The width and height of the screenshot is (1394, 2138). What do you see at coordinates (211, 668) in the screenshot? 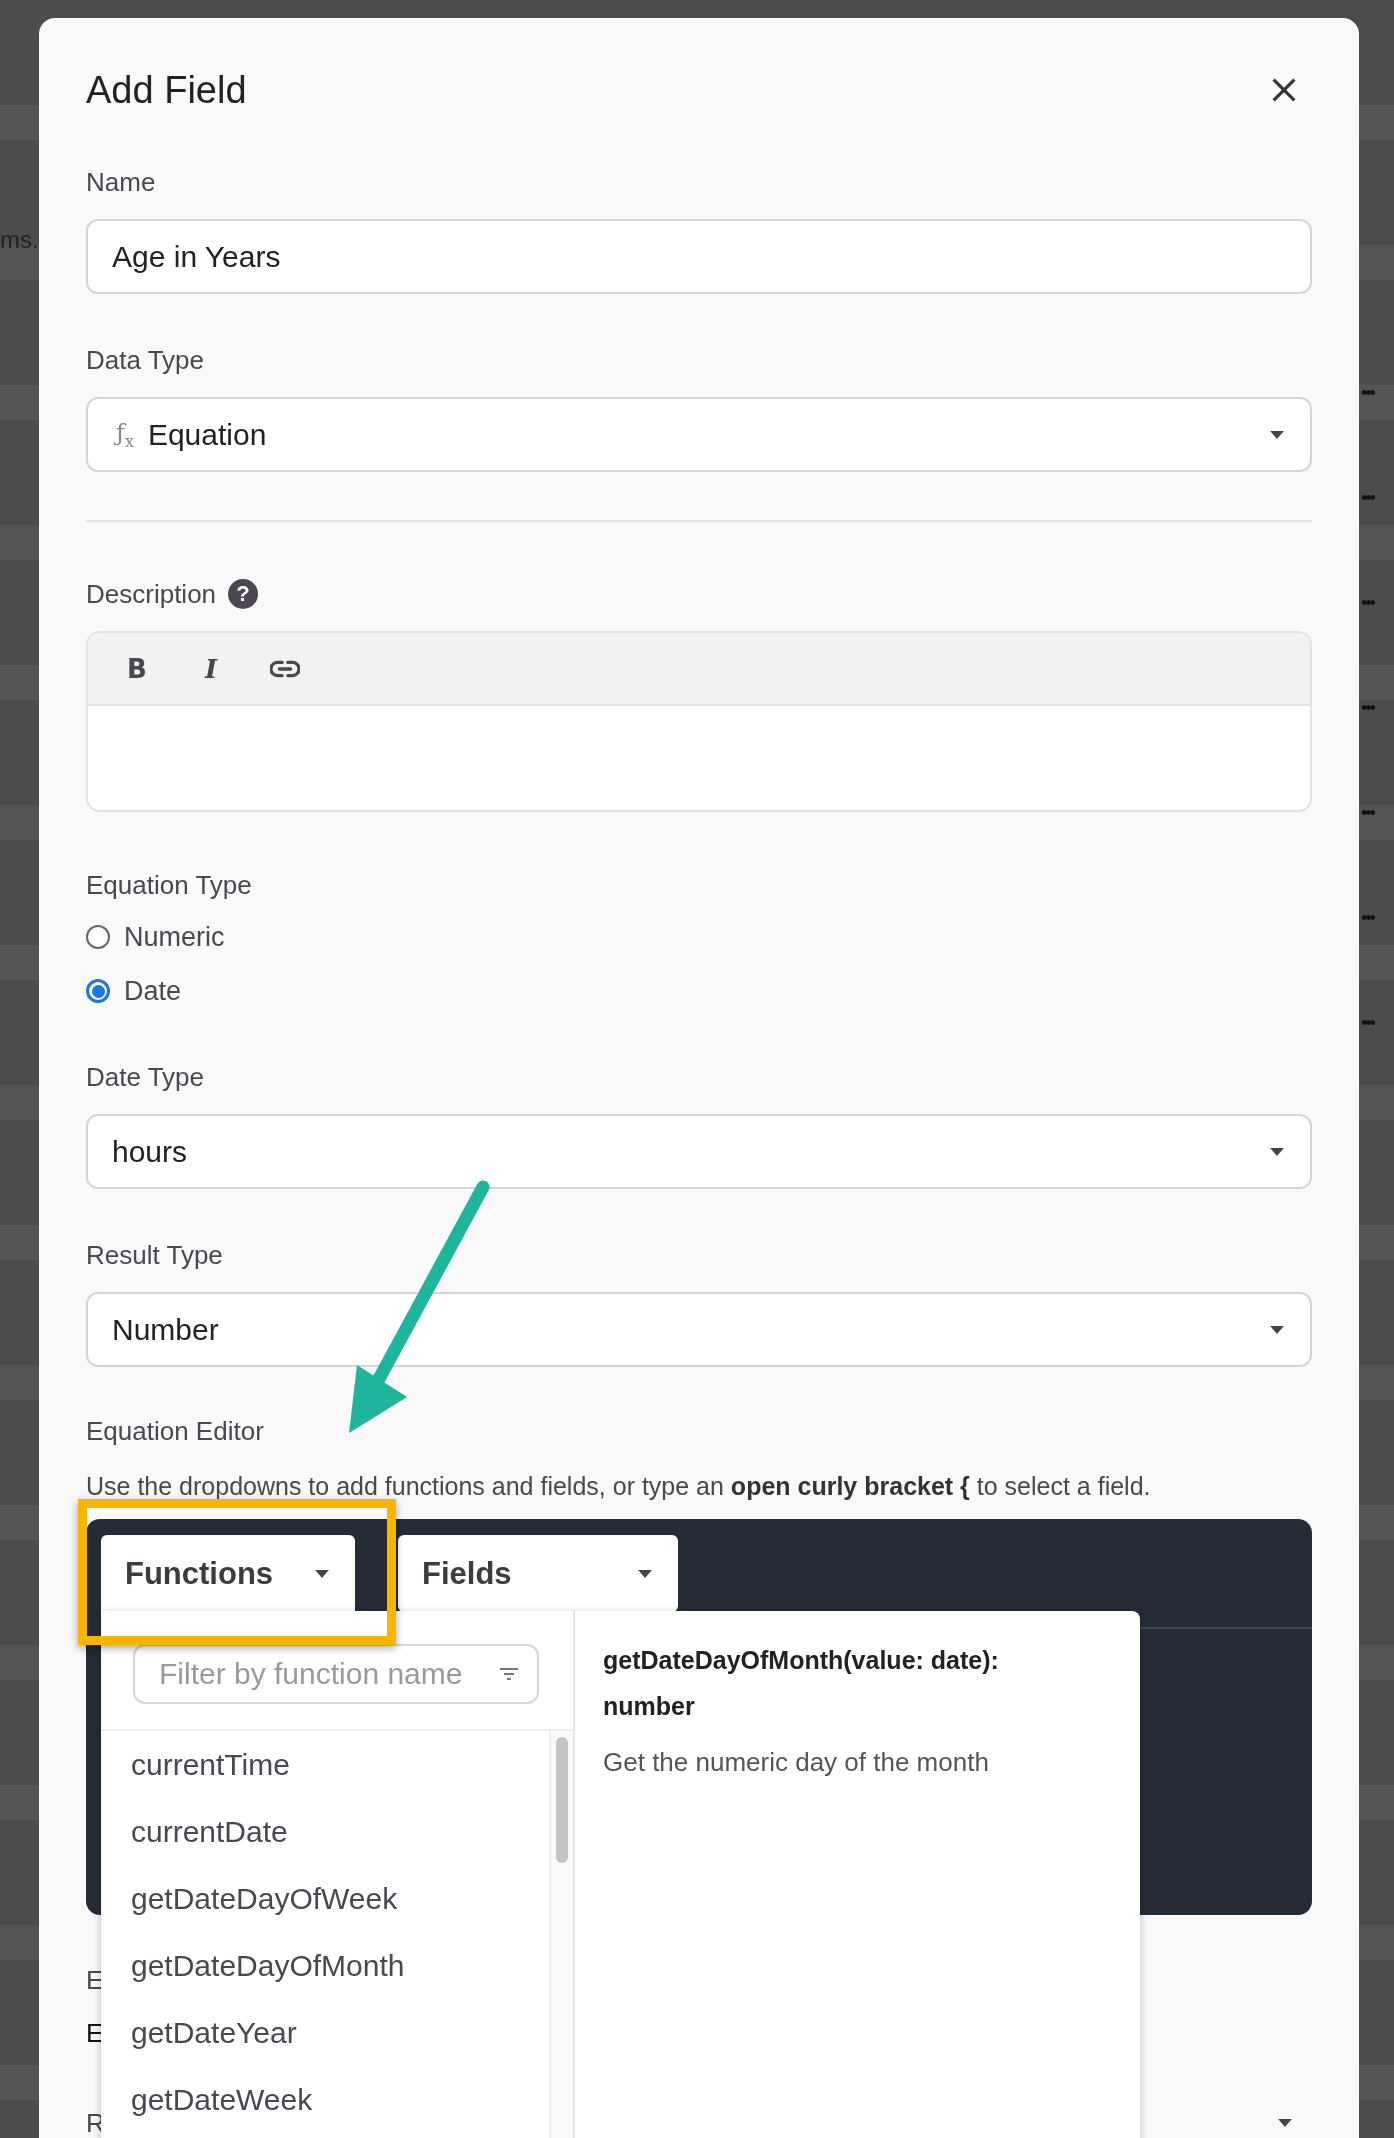
I see `italic-button: I` at bounding box center [211, 668].